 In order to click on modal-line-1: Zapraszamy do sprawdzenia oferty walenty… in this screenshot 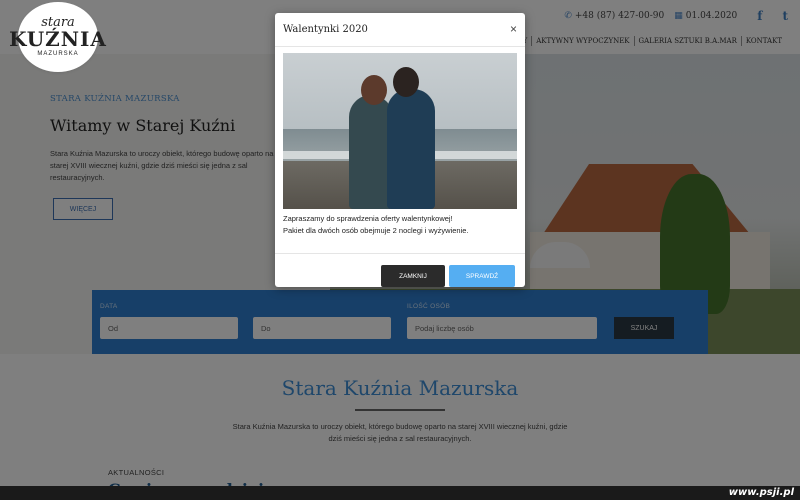, I will do `click(368, 218)`.